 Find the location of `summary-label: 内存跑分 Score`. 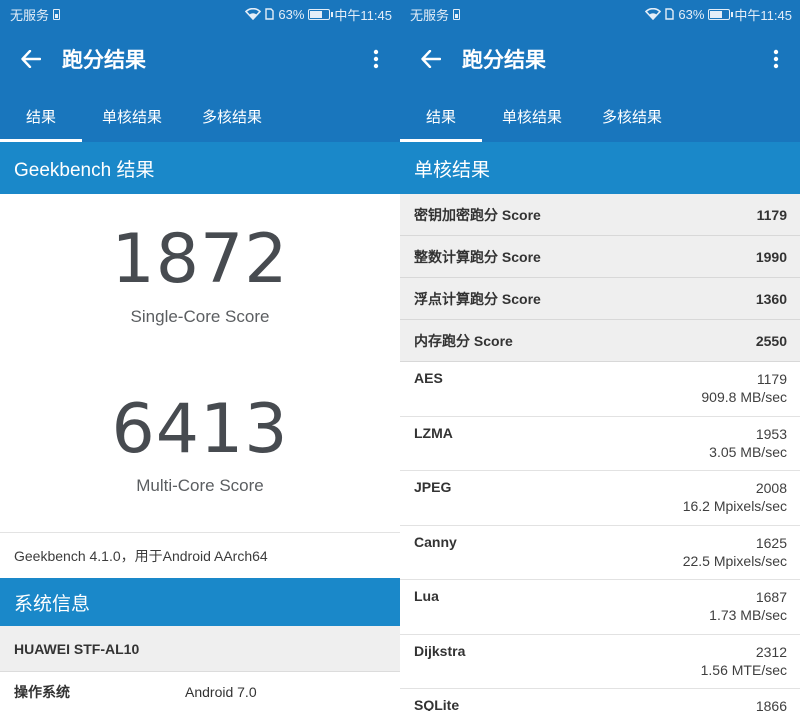

summary-label: 内存跑分 Score is located at coordinates (463, 340).